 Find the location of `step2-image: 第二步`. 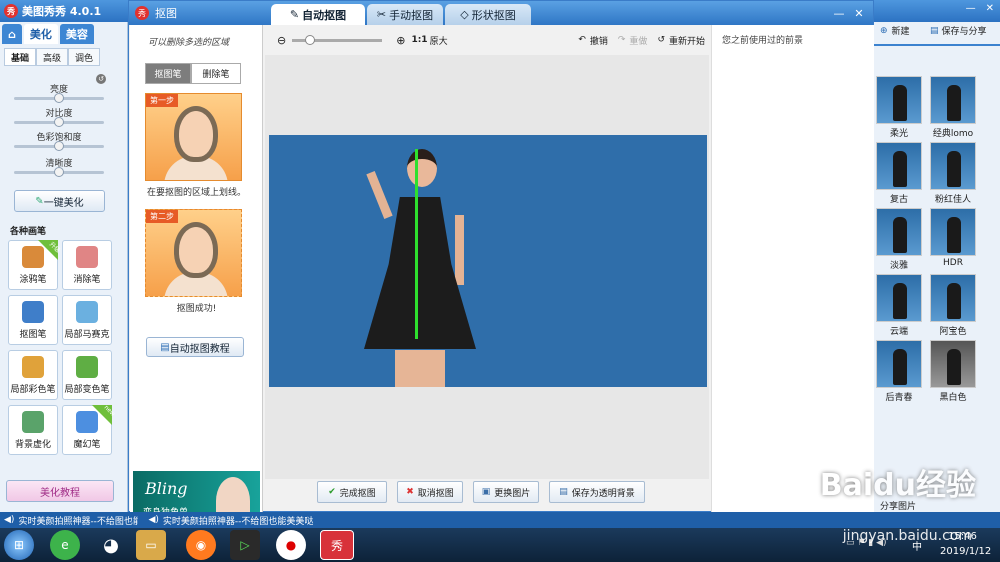

step2-image: 第二步 is located at coordinates (193, 253).